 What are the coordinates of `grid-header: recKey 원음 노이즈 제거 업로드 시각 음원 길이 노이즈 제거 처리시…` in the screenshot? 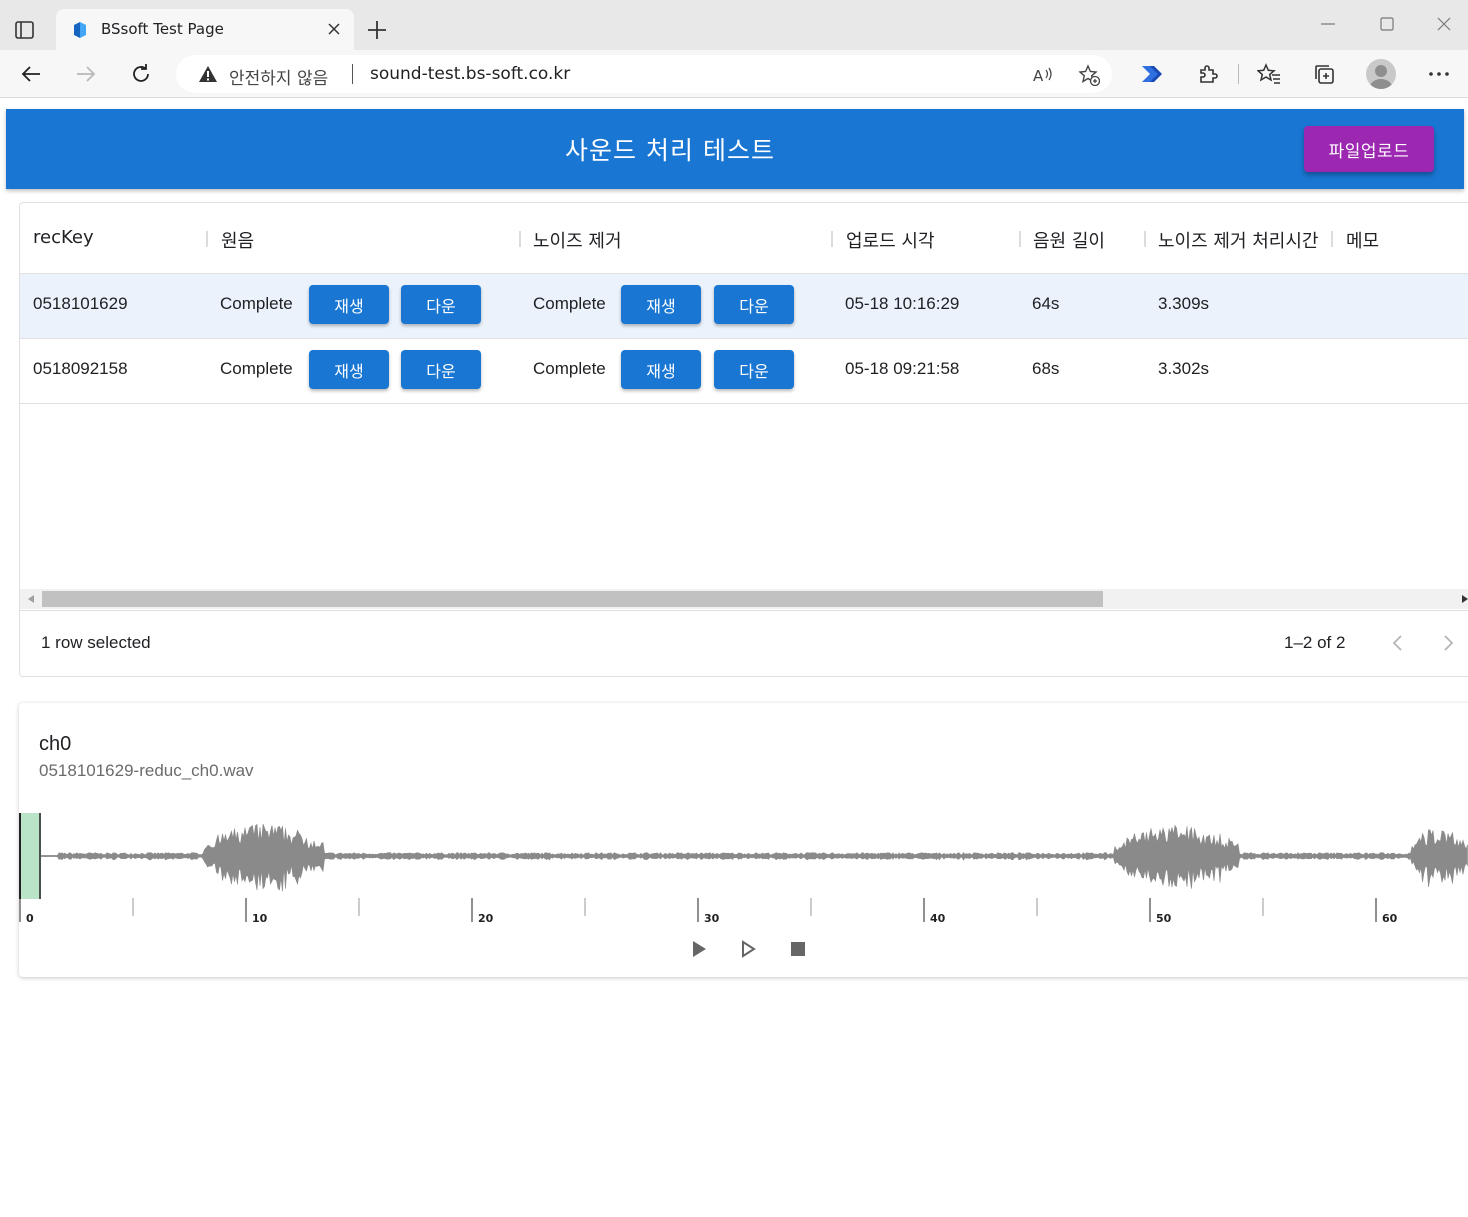 It's located at (744, 238).